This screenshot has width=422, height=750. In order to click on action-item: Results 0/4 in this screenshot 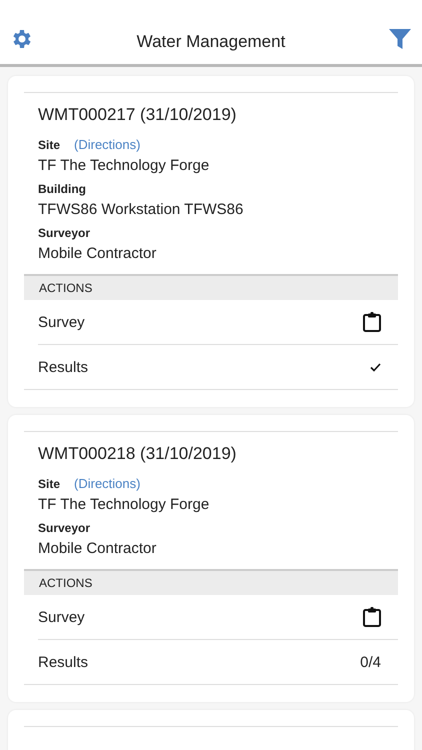, I will do `click(211, 662)`.